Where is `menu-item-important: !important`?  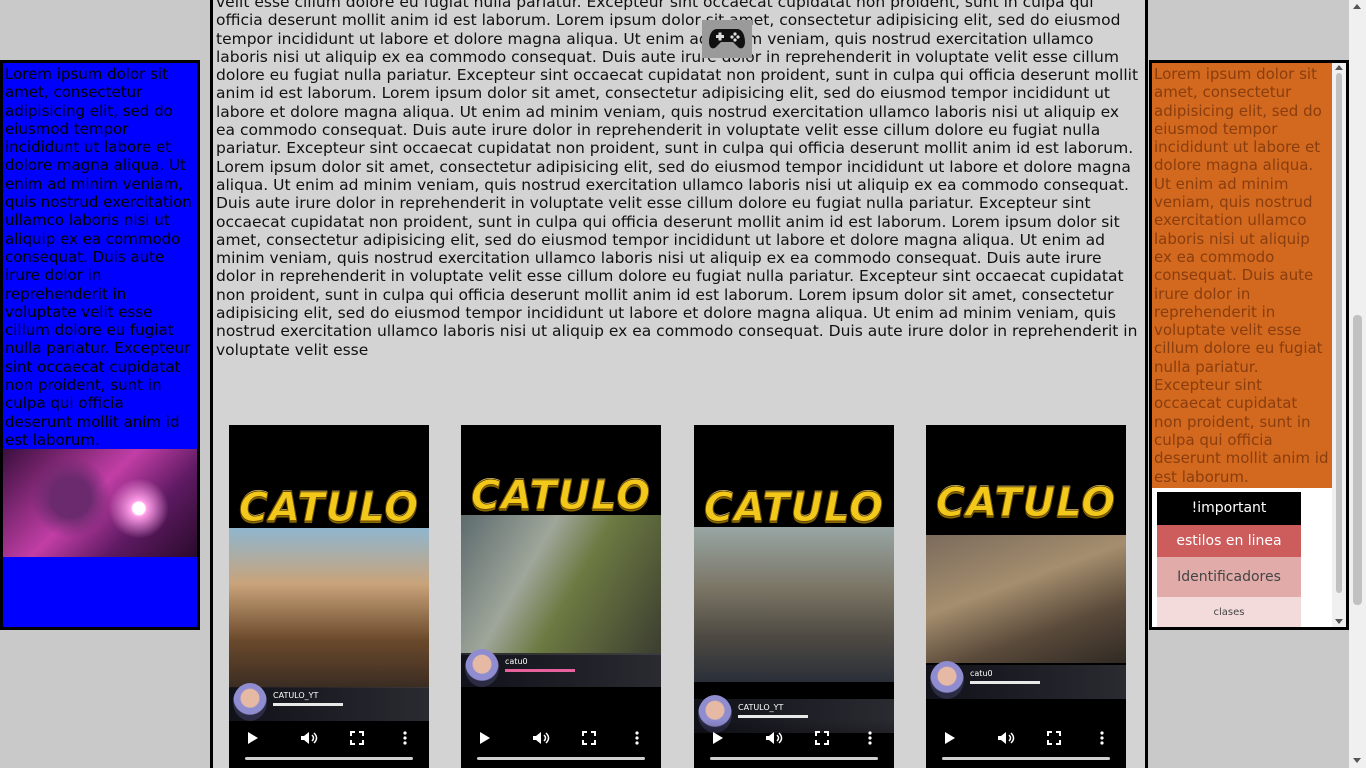 menu-item-important: !important is located at coordinates (1229, 508).